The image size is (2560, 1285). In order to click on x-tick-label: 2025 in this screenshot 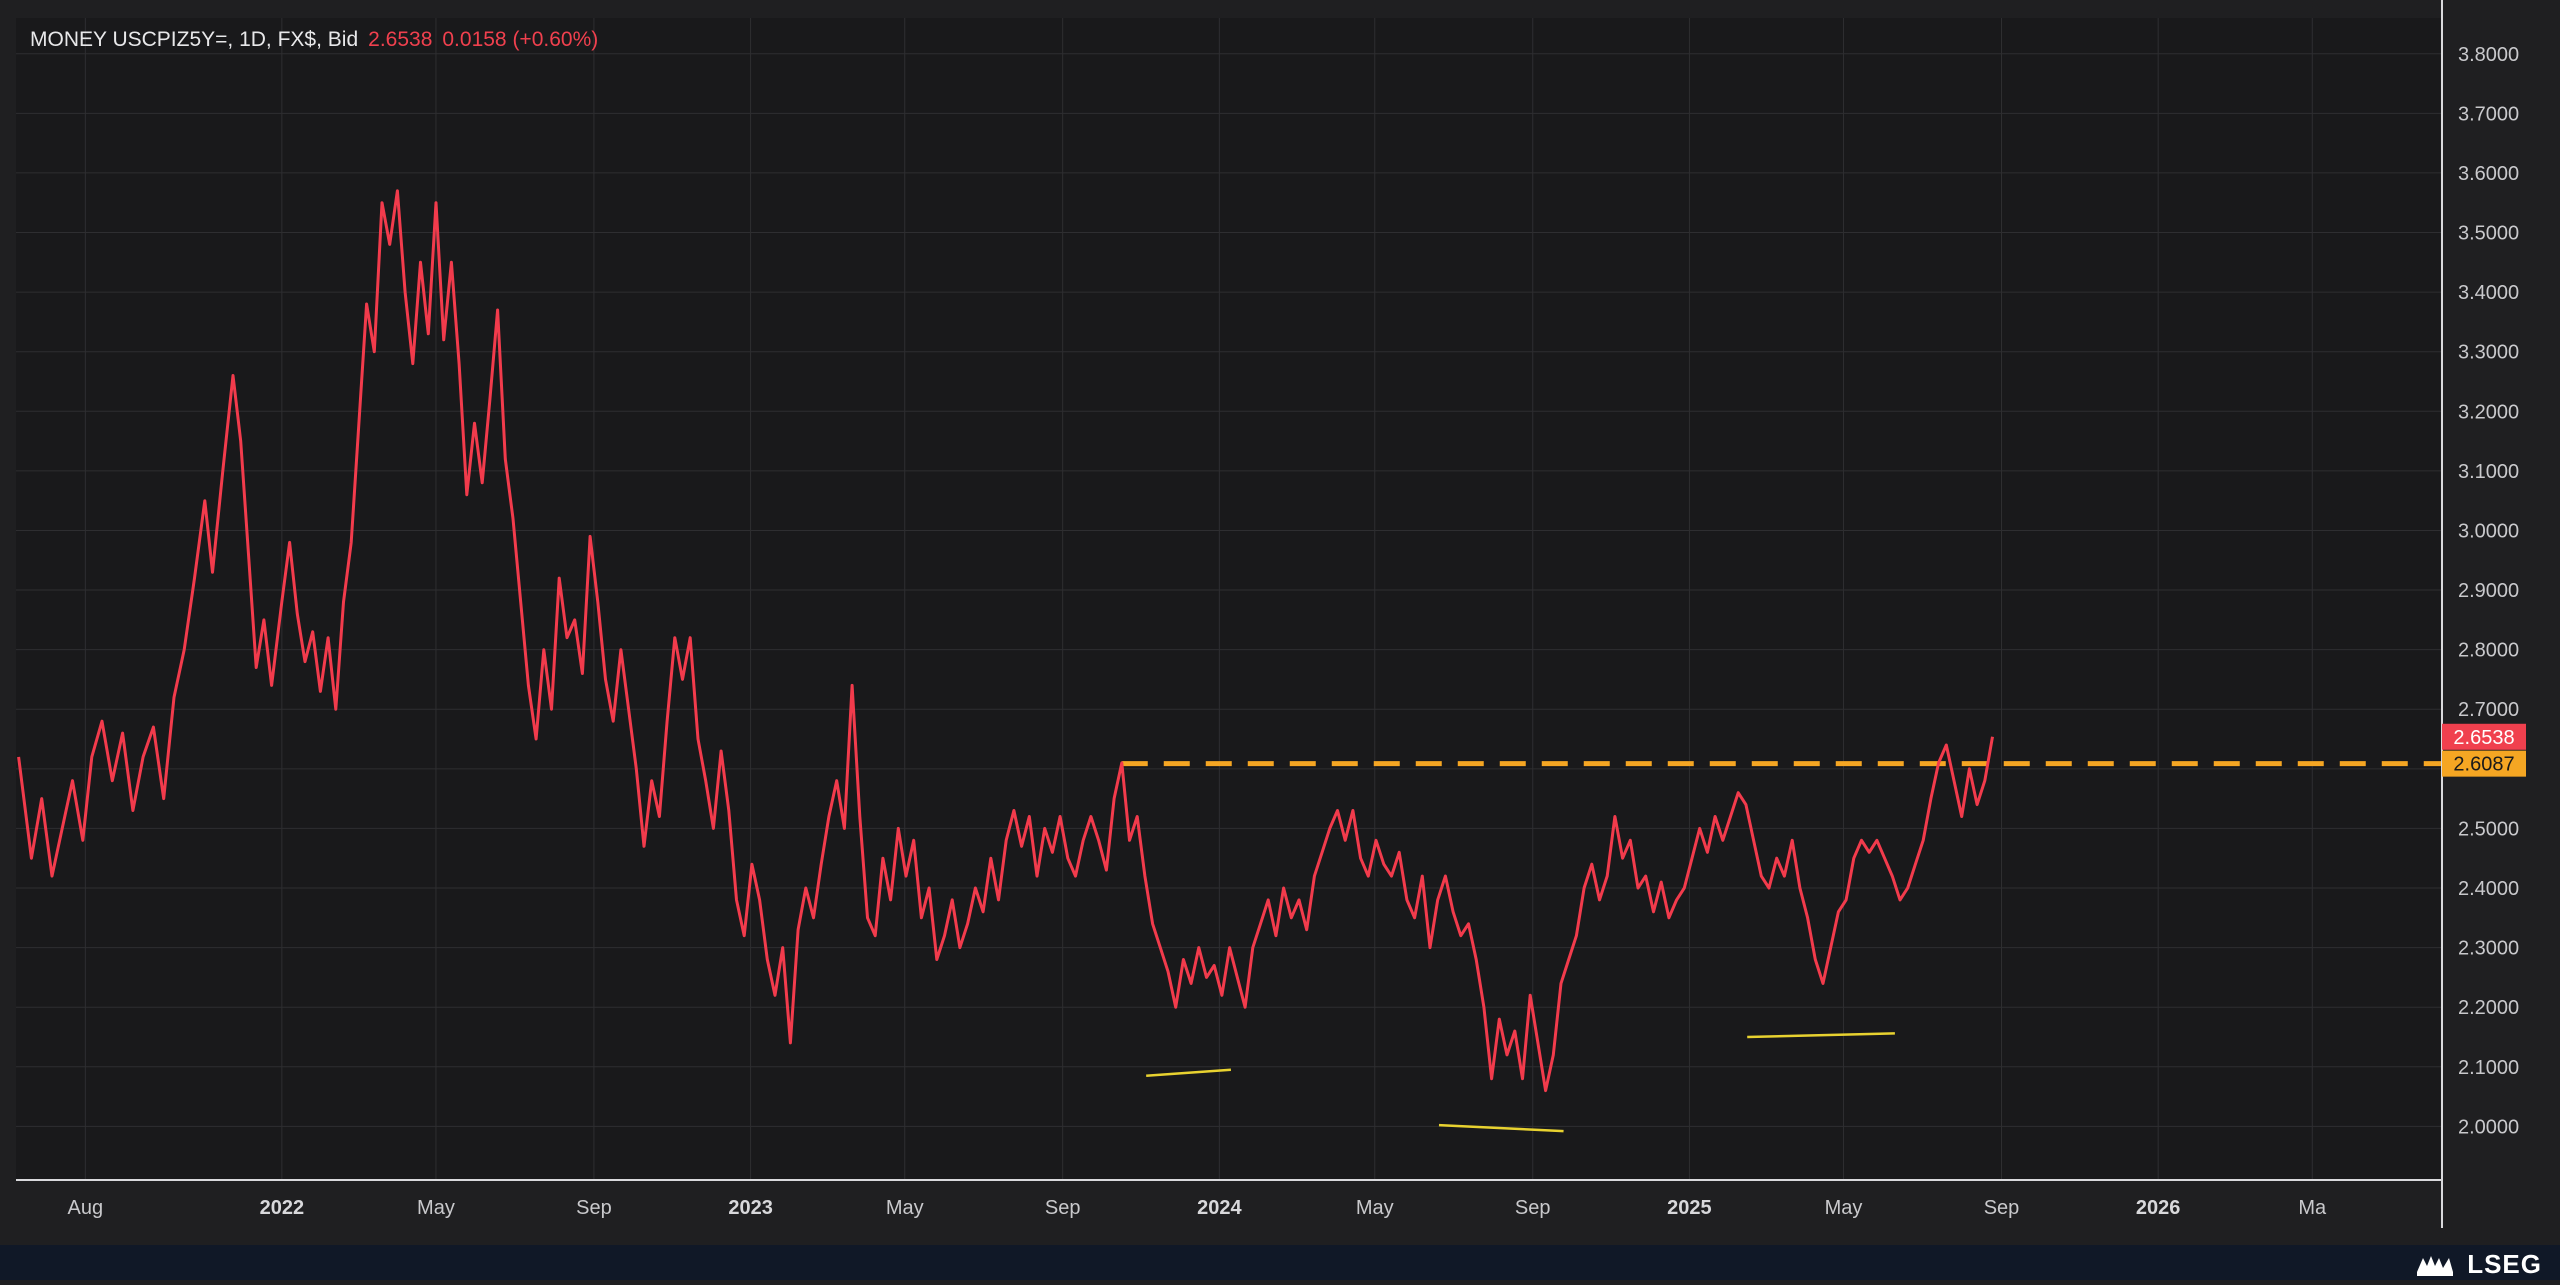, I will do `click(1689, 1208)`.